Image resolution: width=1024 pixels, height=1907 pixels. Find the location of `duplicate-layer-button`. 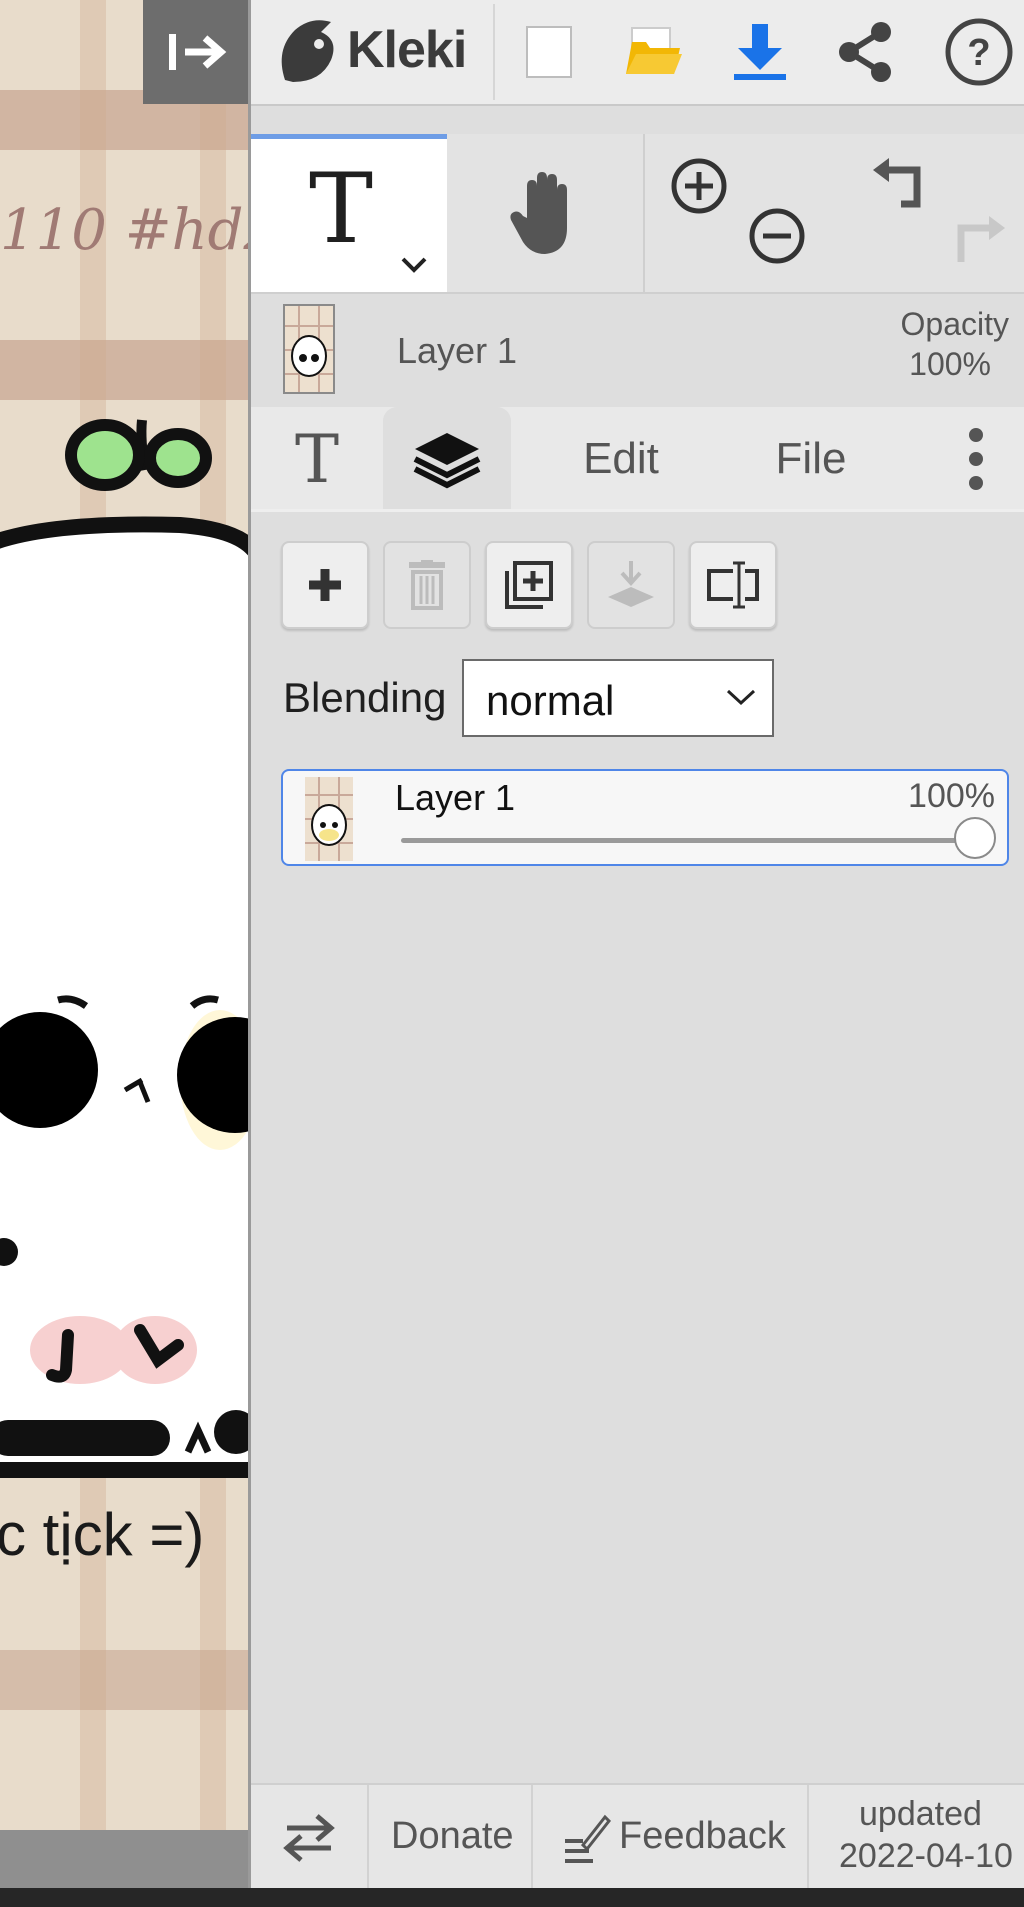

duplicate-layer-button is located at coordinates (529, 585).